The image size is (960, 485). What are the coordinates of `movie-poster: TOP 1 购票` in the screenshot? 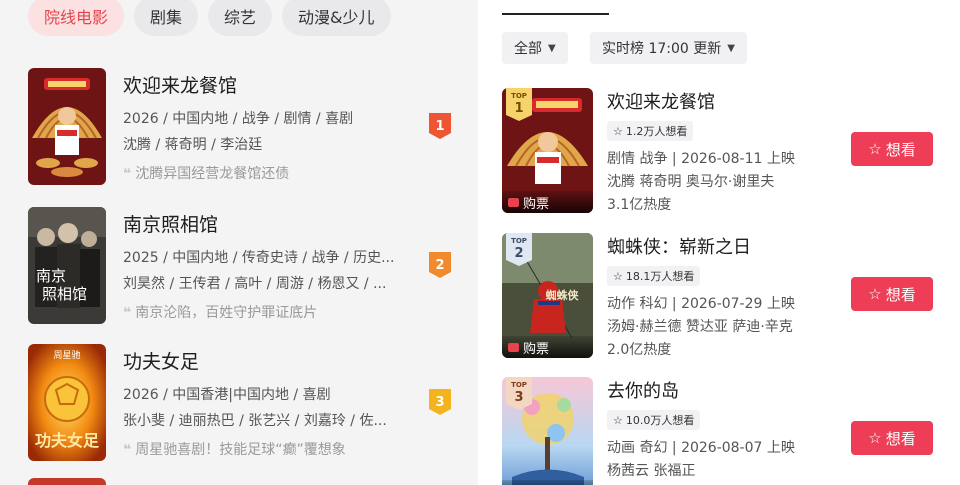 It's located at (547, 150).